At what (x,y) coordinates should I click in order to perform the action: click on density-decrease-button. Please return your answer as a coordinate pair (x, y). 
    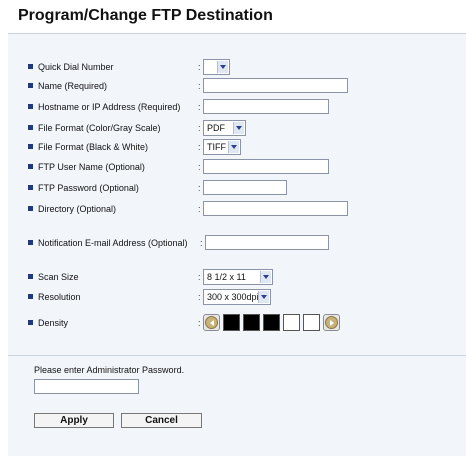
    Looking at the image, I should click on (211, 322).